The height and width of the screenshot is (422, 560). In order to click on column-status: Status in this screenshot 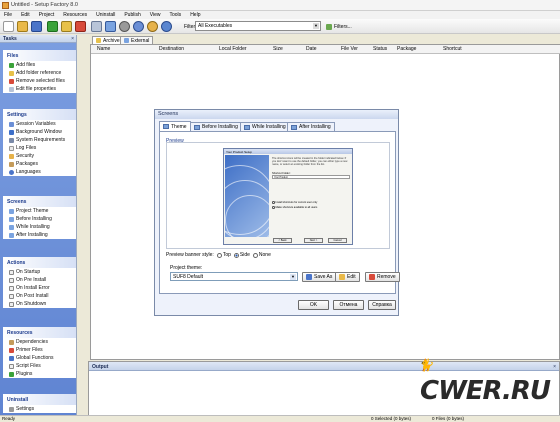, I will do `click(380, 49)`.